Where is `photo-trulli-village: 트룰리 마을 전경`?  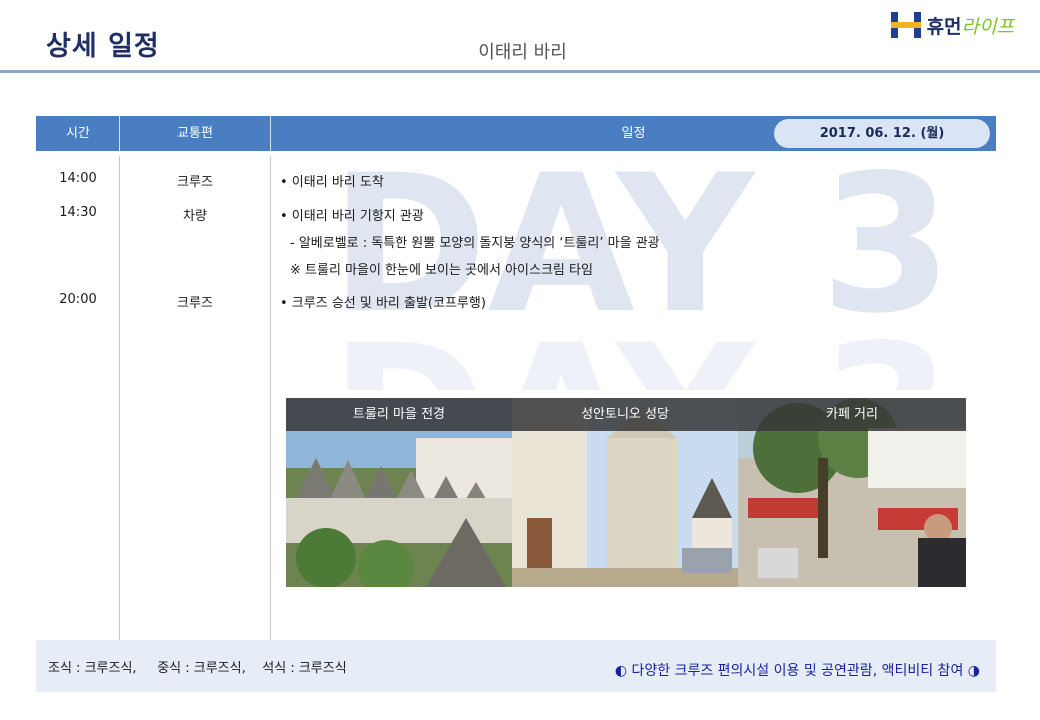
photo-trulli-village: 트룰리 마을 전경 is located at coordinates (399, 492).